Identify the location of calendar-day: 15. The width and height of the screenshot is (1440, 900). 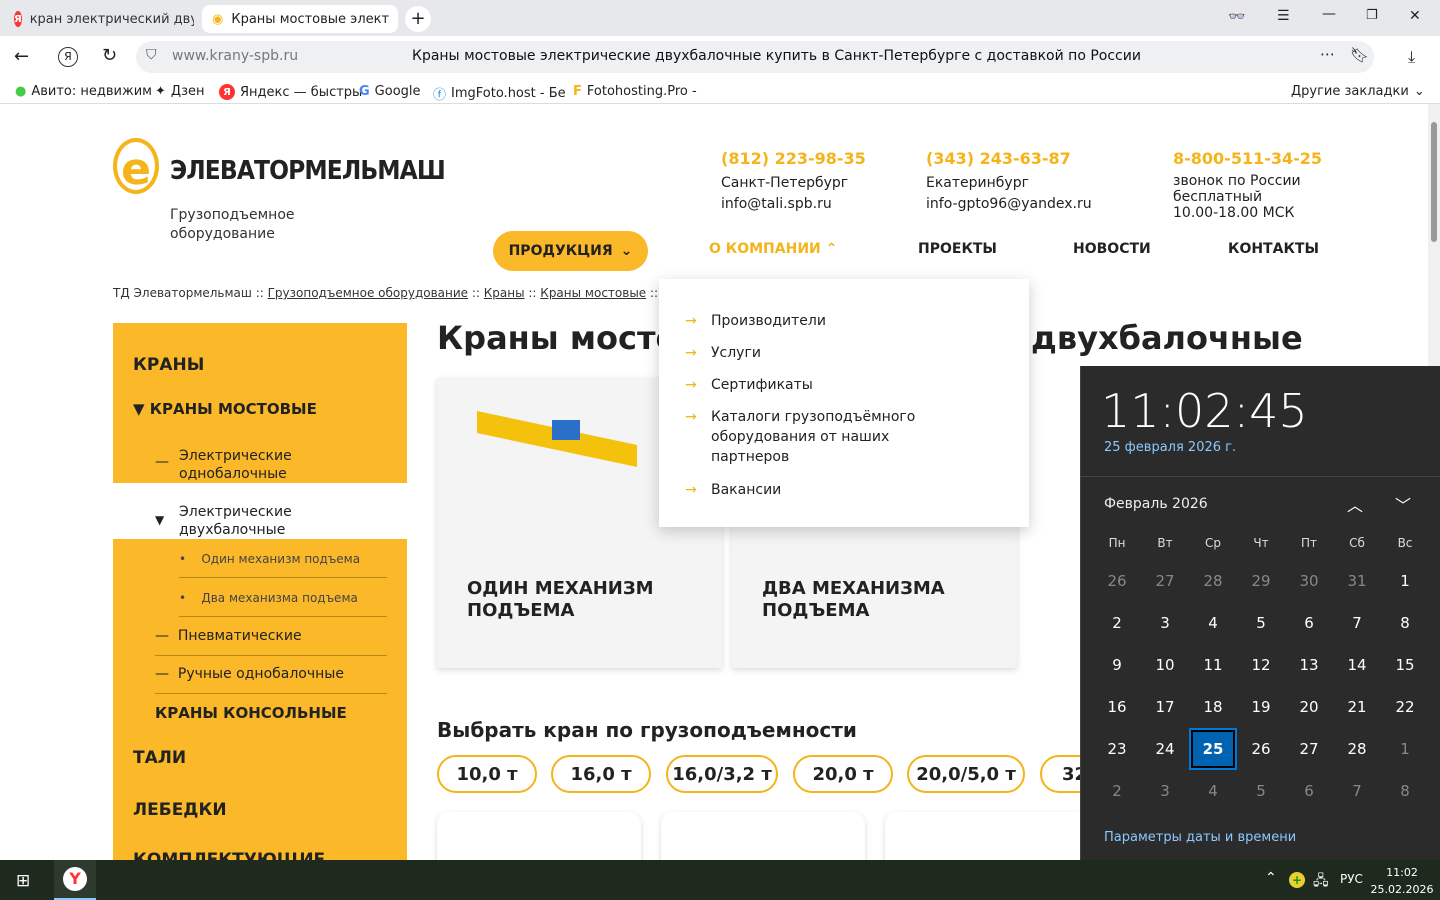
(1405, 665).